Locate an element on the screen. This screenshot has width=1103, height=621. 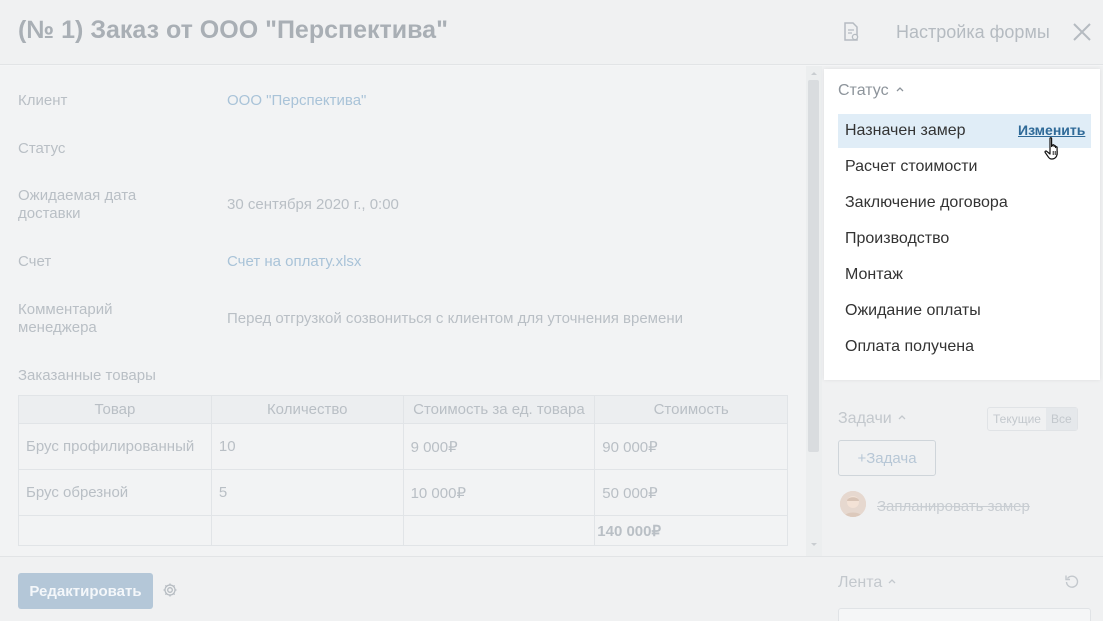
avatar is located at coordinates (853, 504).